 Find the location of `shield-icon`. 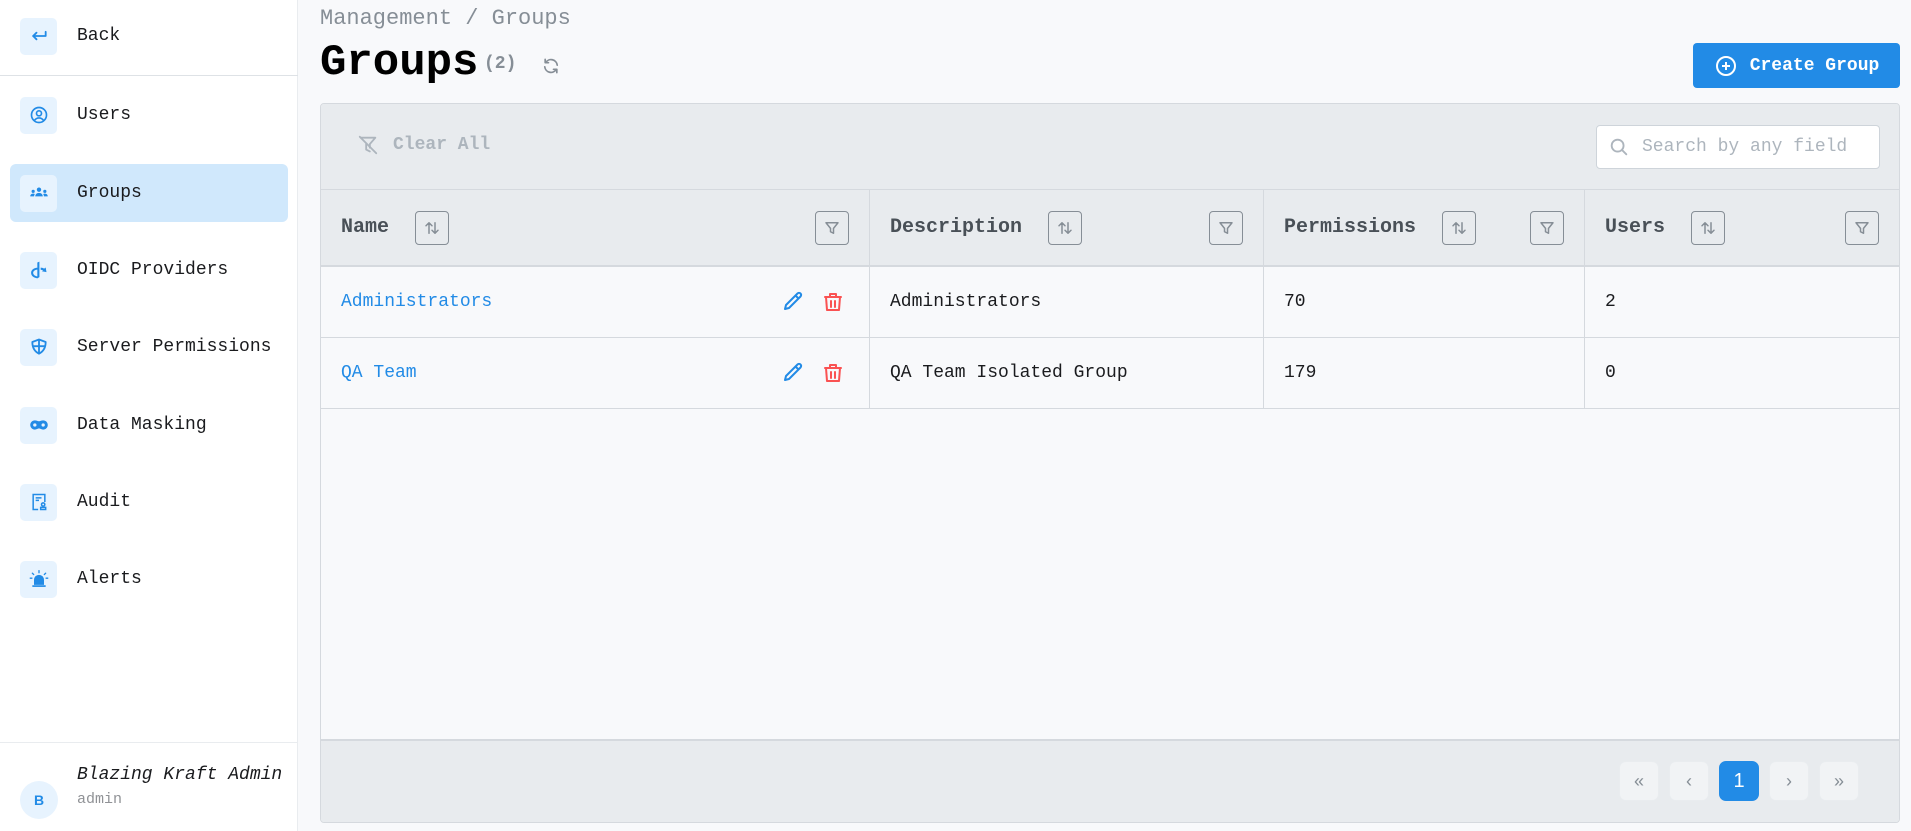

shield-icon is located at coordinates (38, 347).